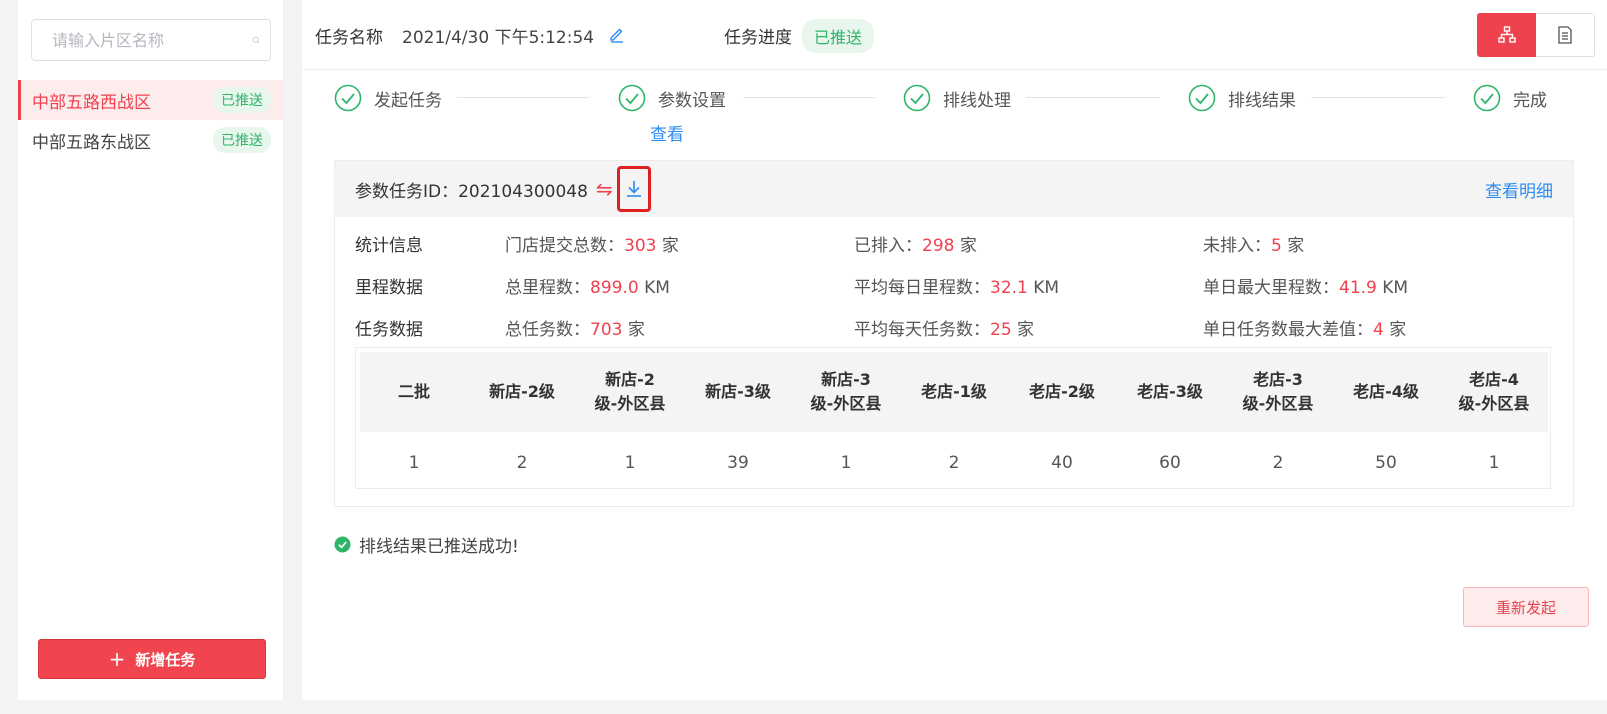 The height and width of the screenshot is (714, 1607). I want to click on region-name: 中部五路东战区, so click(91, 142).